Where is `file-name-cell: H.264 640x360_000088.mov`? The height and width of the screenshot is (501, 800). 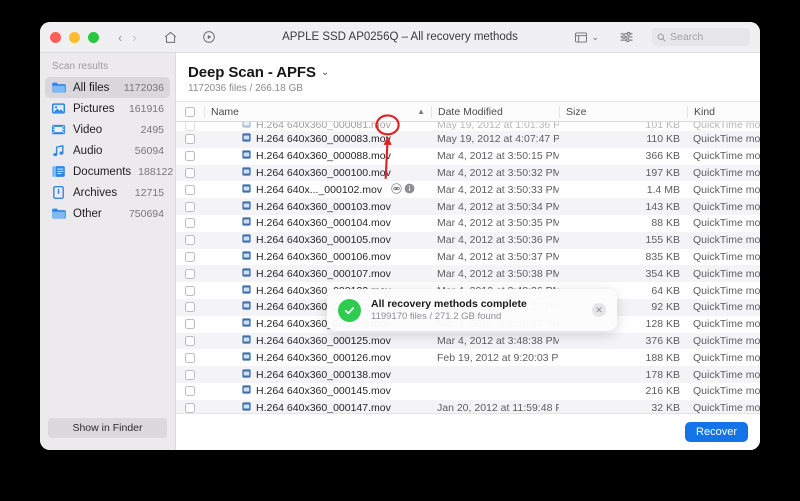 file-name-cell: H.264 640x360_000088.mov is located at coordinates (317, 156).